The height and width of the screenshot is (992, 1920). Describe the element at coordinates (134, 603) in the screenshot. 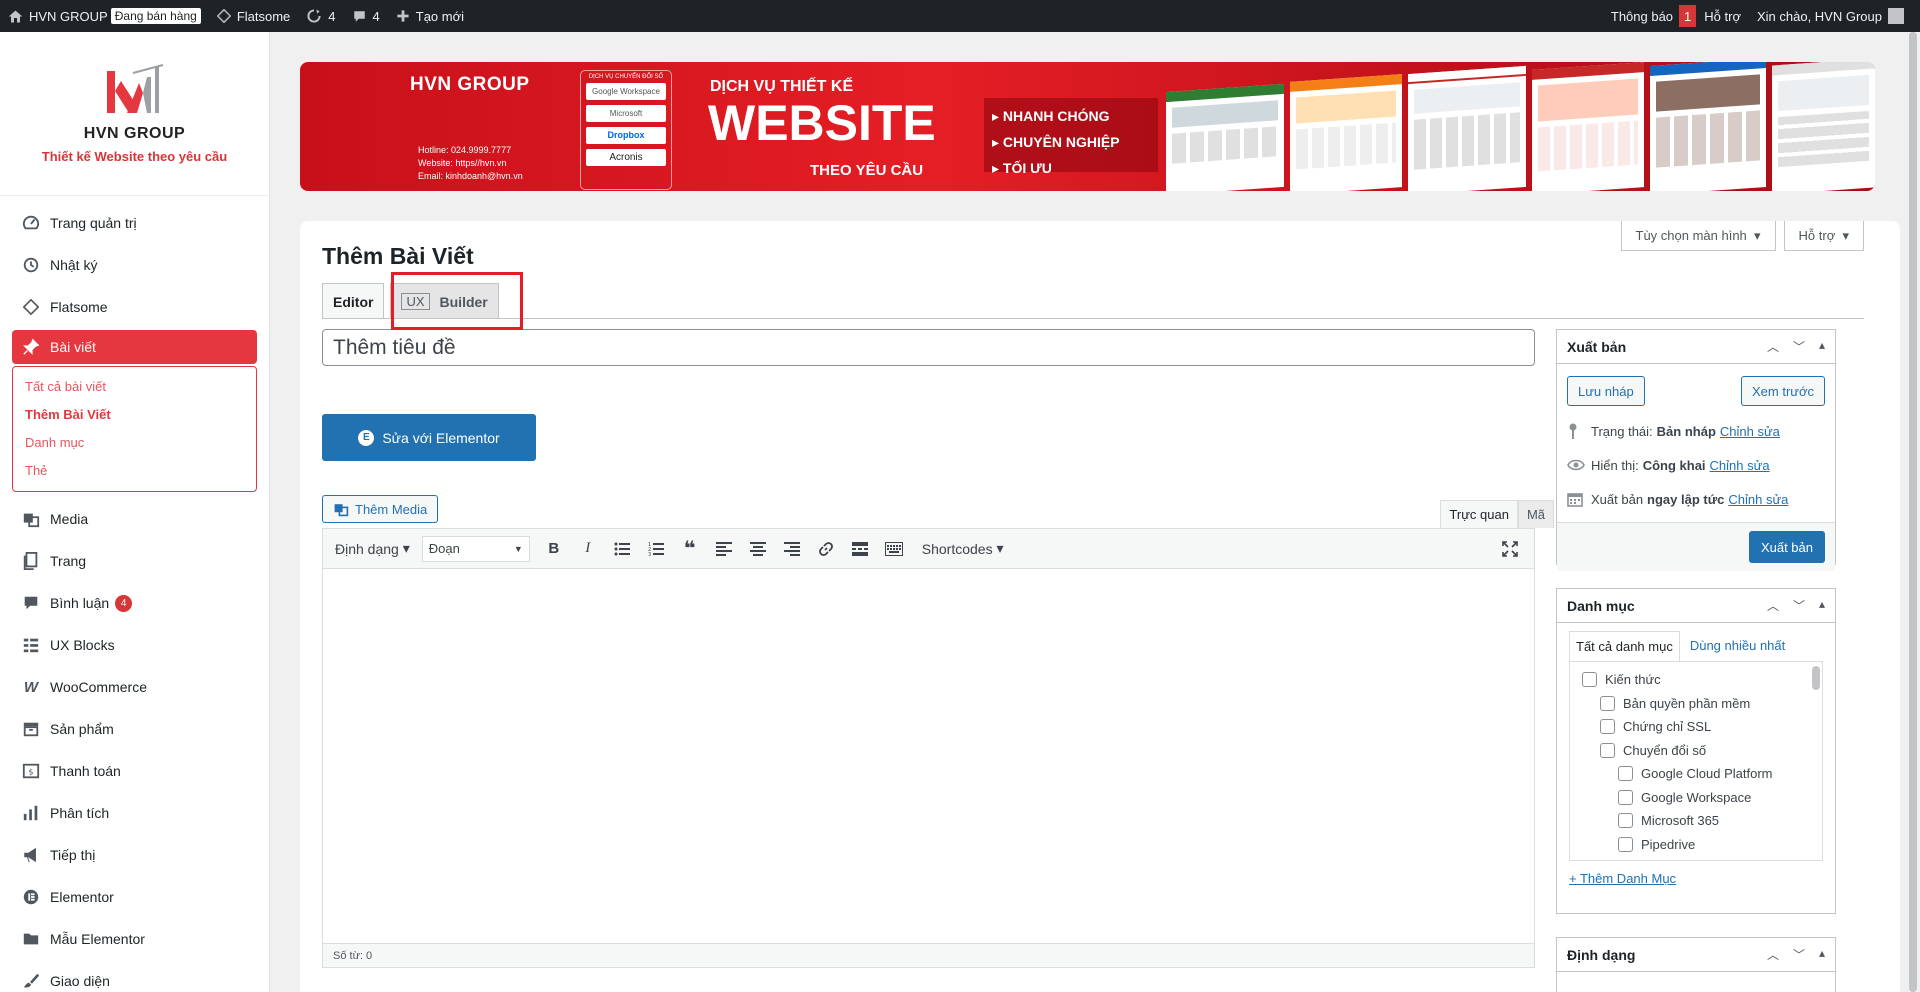

I see `menu-item-comments: Bình luận 4` at that location.